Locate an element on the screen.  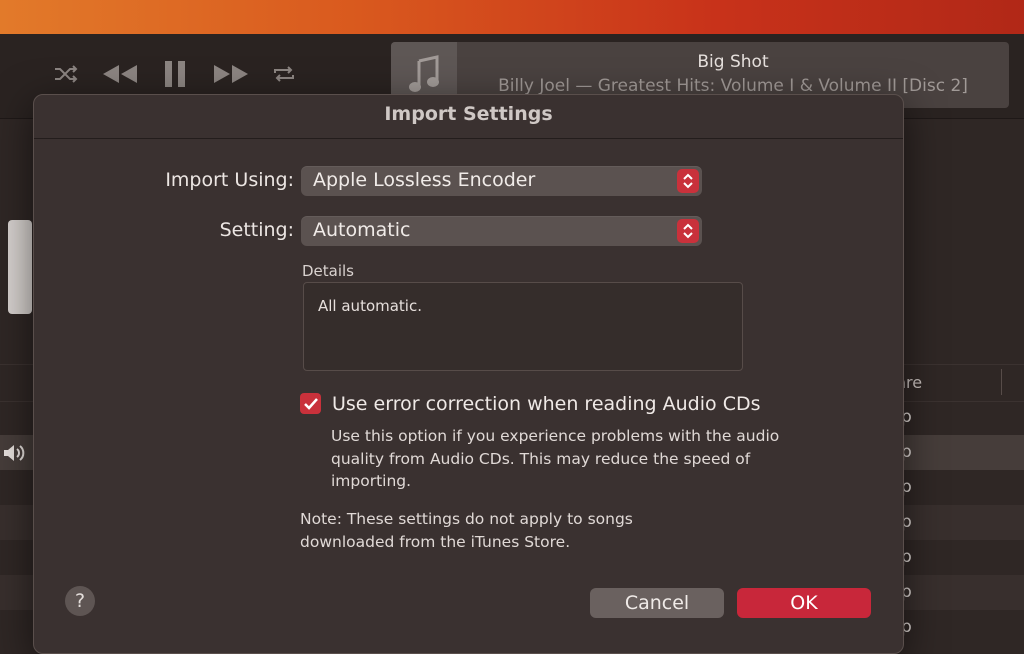
now-playing-title: Big Shot is located at coordinates (733, 62).